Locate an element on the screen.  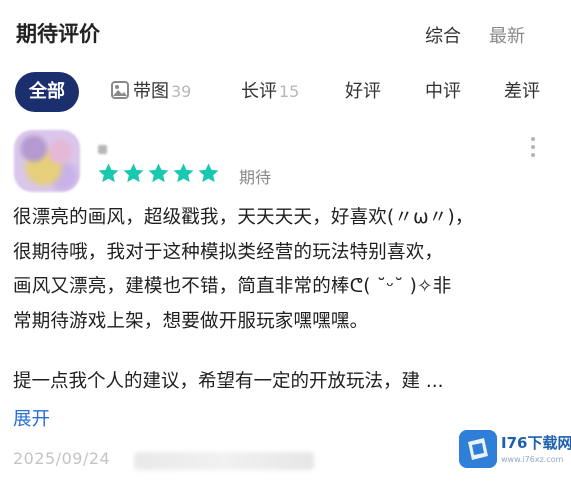
avatar is located at coordinates (47, 161).